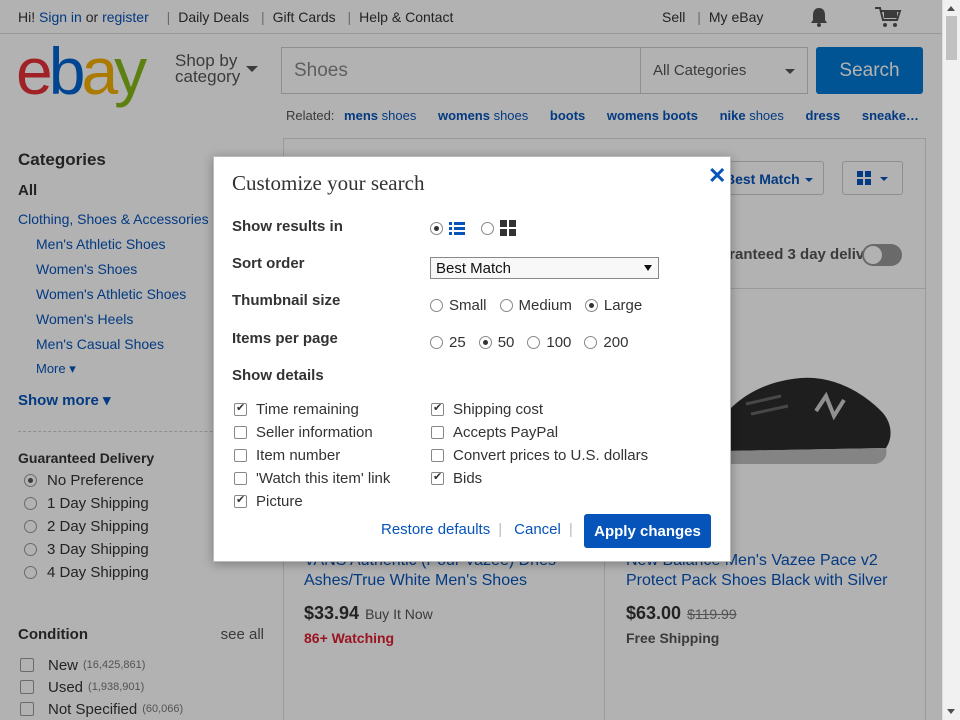 This screenshot has height=720, width=960. What do you see at coordinates (456, 478) in the screenshot?
I see `detail-option: Bids` at bounding box center [456, 478].